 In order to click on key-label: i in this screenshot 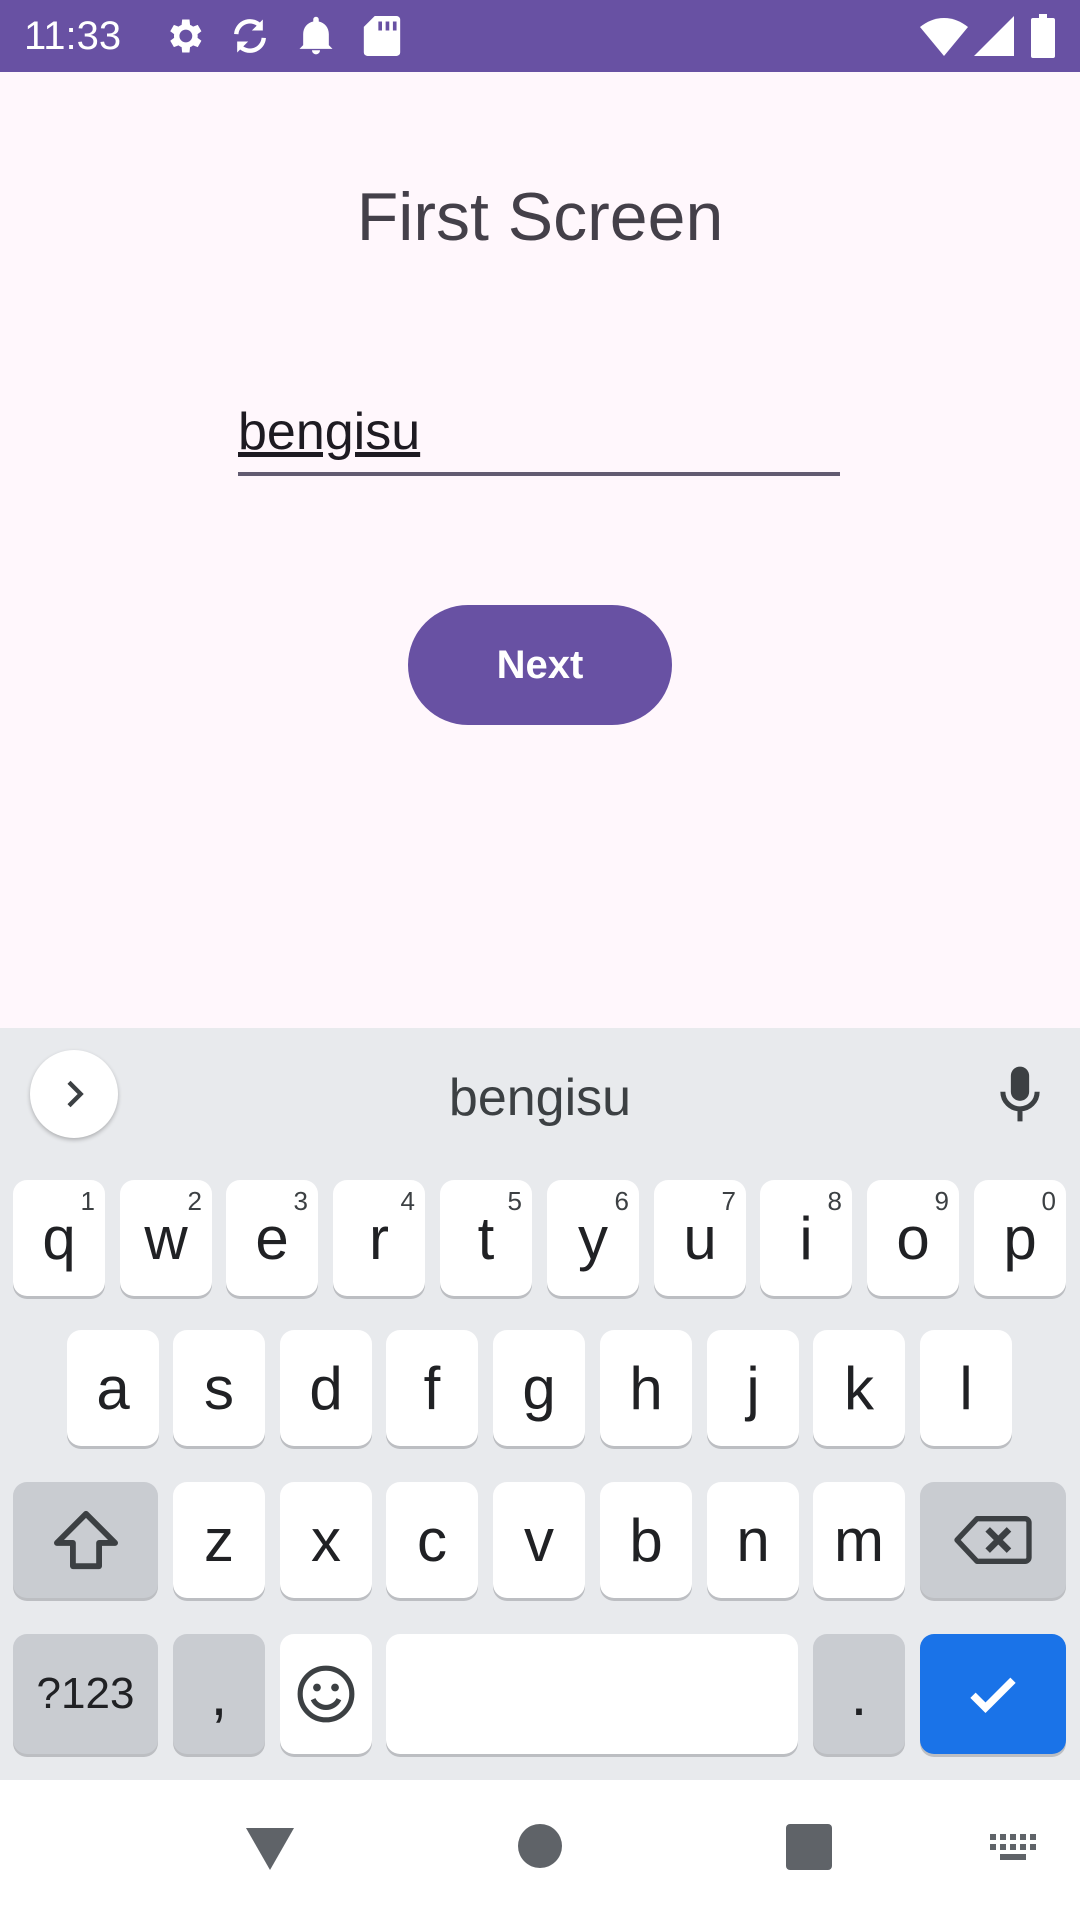, I will do `click(806, 1238)`.